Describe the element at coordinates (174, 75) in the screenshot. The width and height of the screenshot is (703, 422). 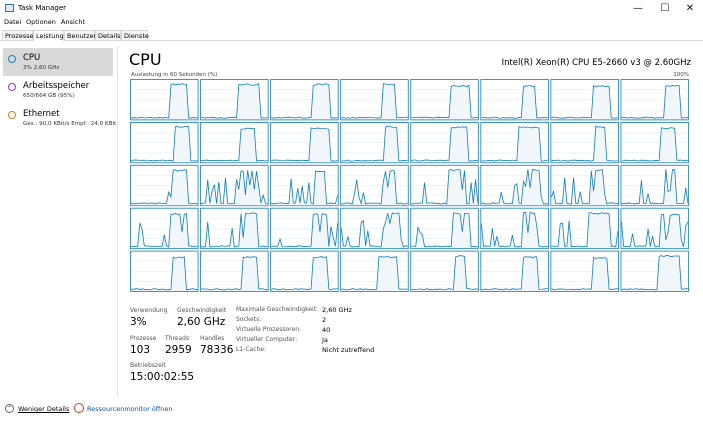
I see `graph-axis-label: Auslastung in 60 Sekunden (%)` at that location.